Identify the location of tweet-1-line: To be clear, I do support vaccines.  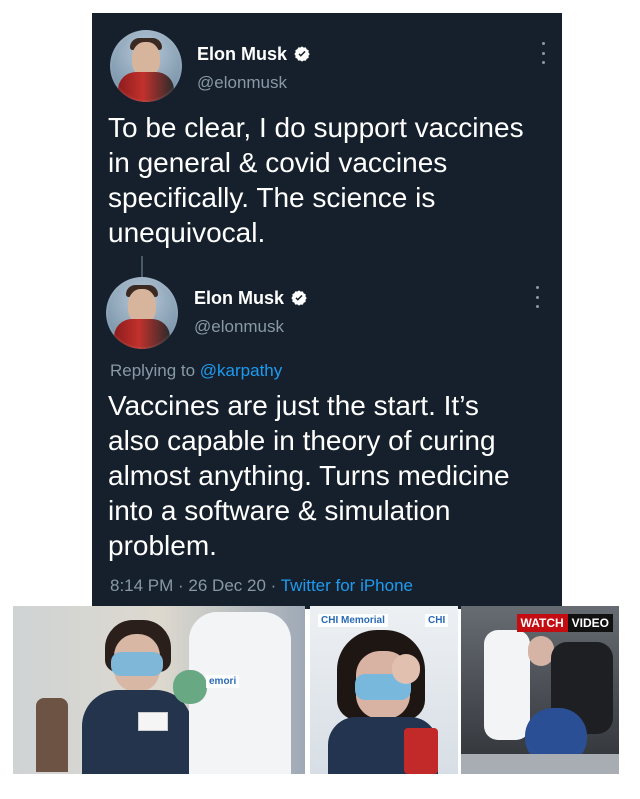
(316, 127).